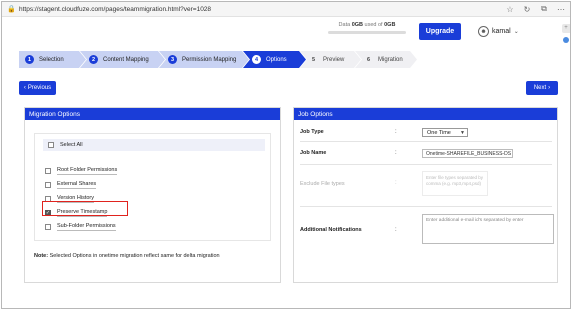 The width and height of the screenshot is (572, 310). What do you see at coordinates (542, 88) in the screenshot?
I see `next-button: Next ›` at bounding box center [542, 88].